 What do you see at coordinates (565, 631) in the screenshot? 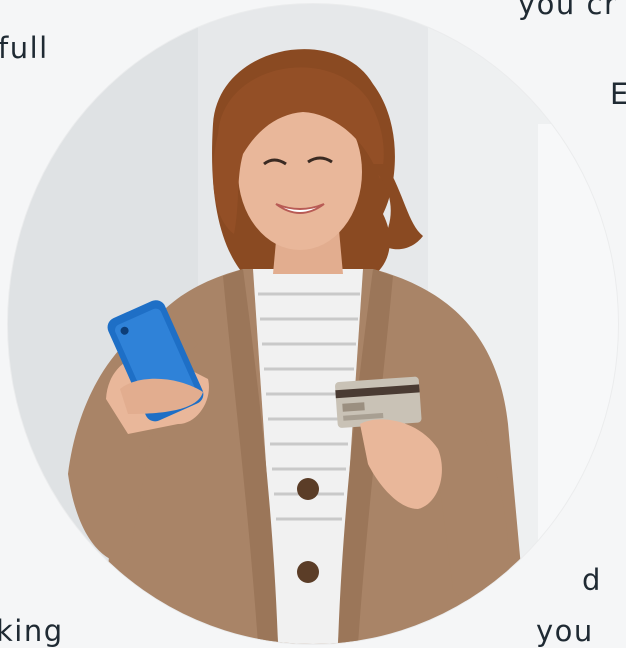
I see `text-fragment-bottom-right: you` at bounding box center [565, 631].